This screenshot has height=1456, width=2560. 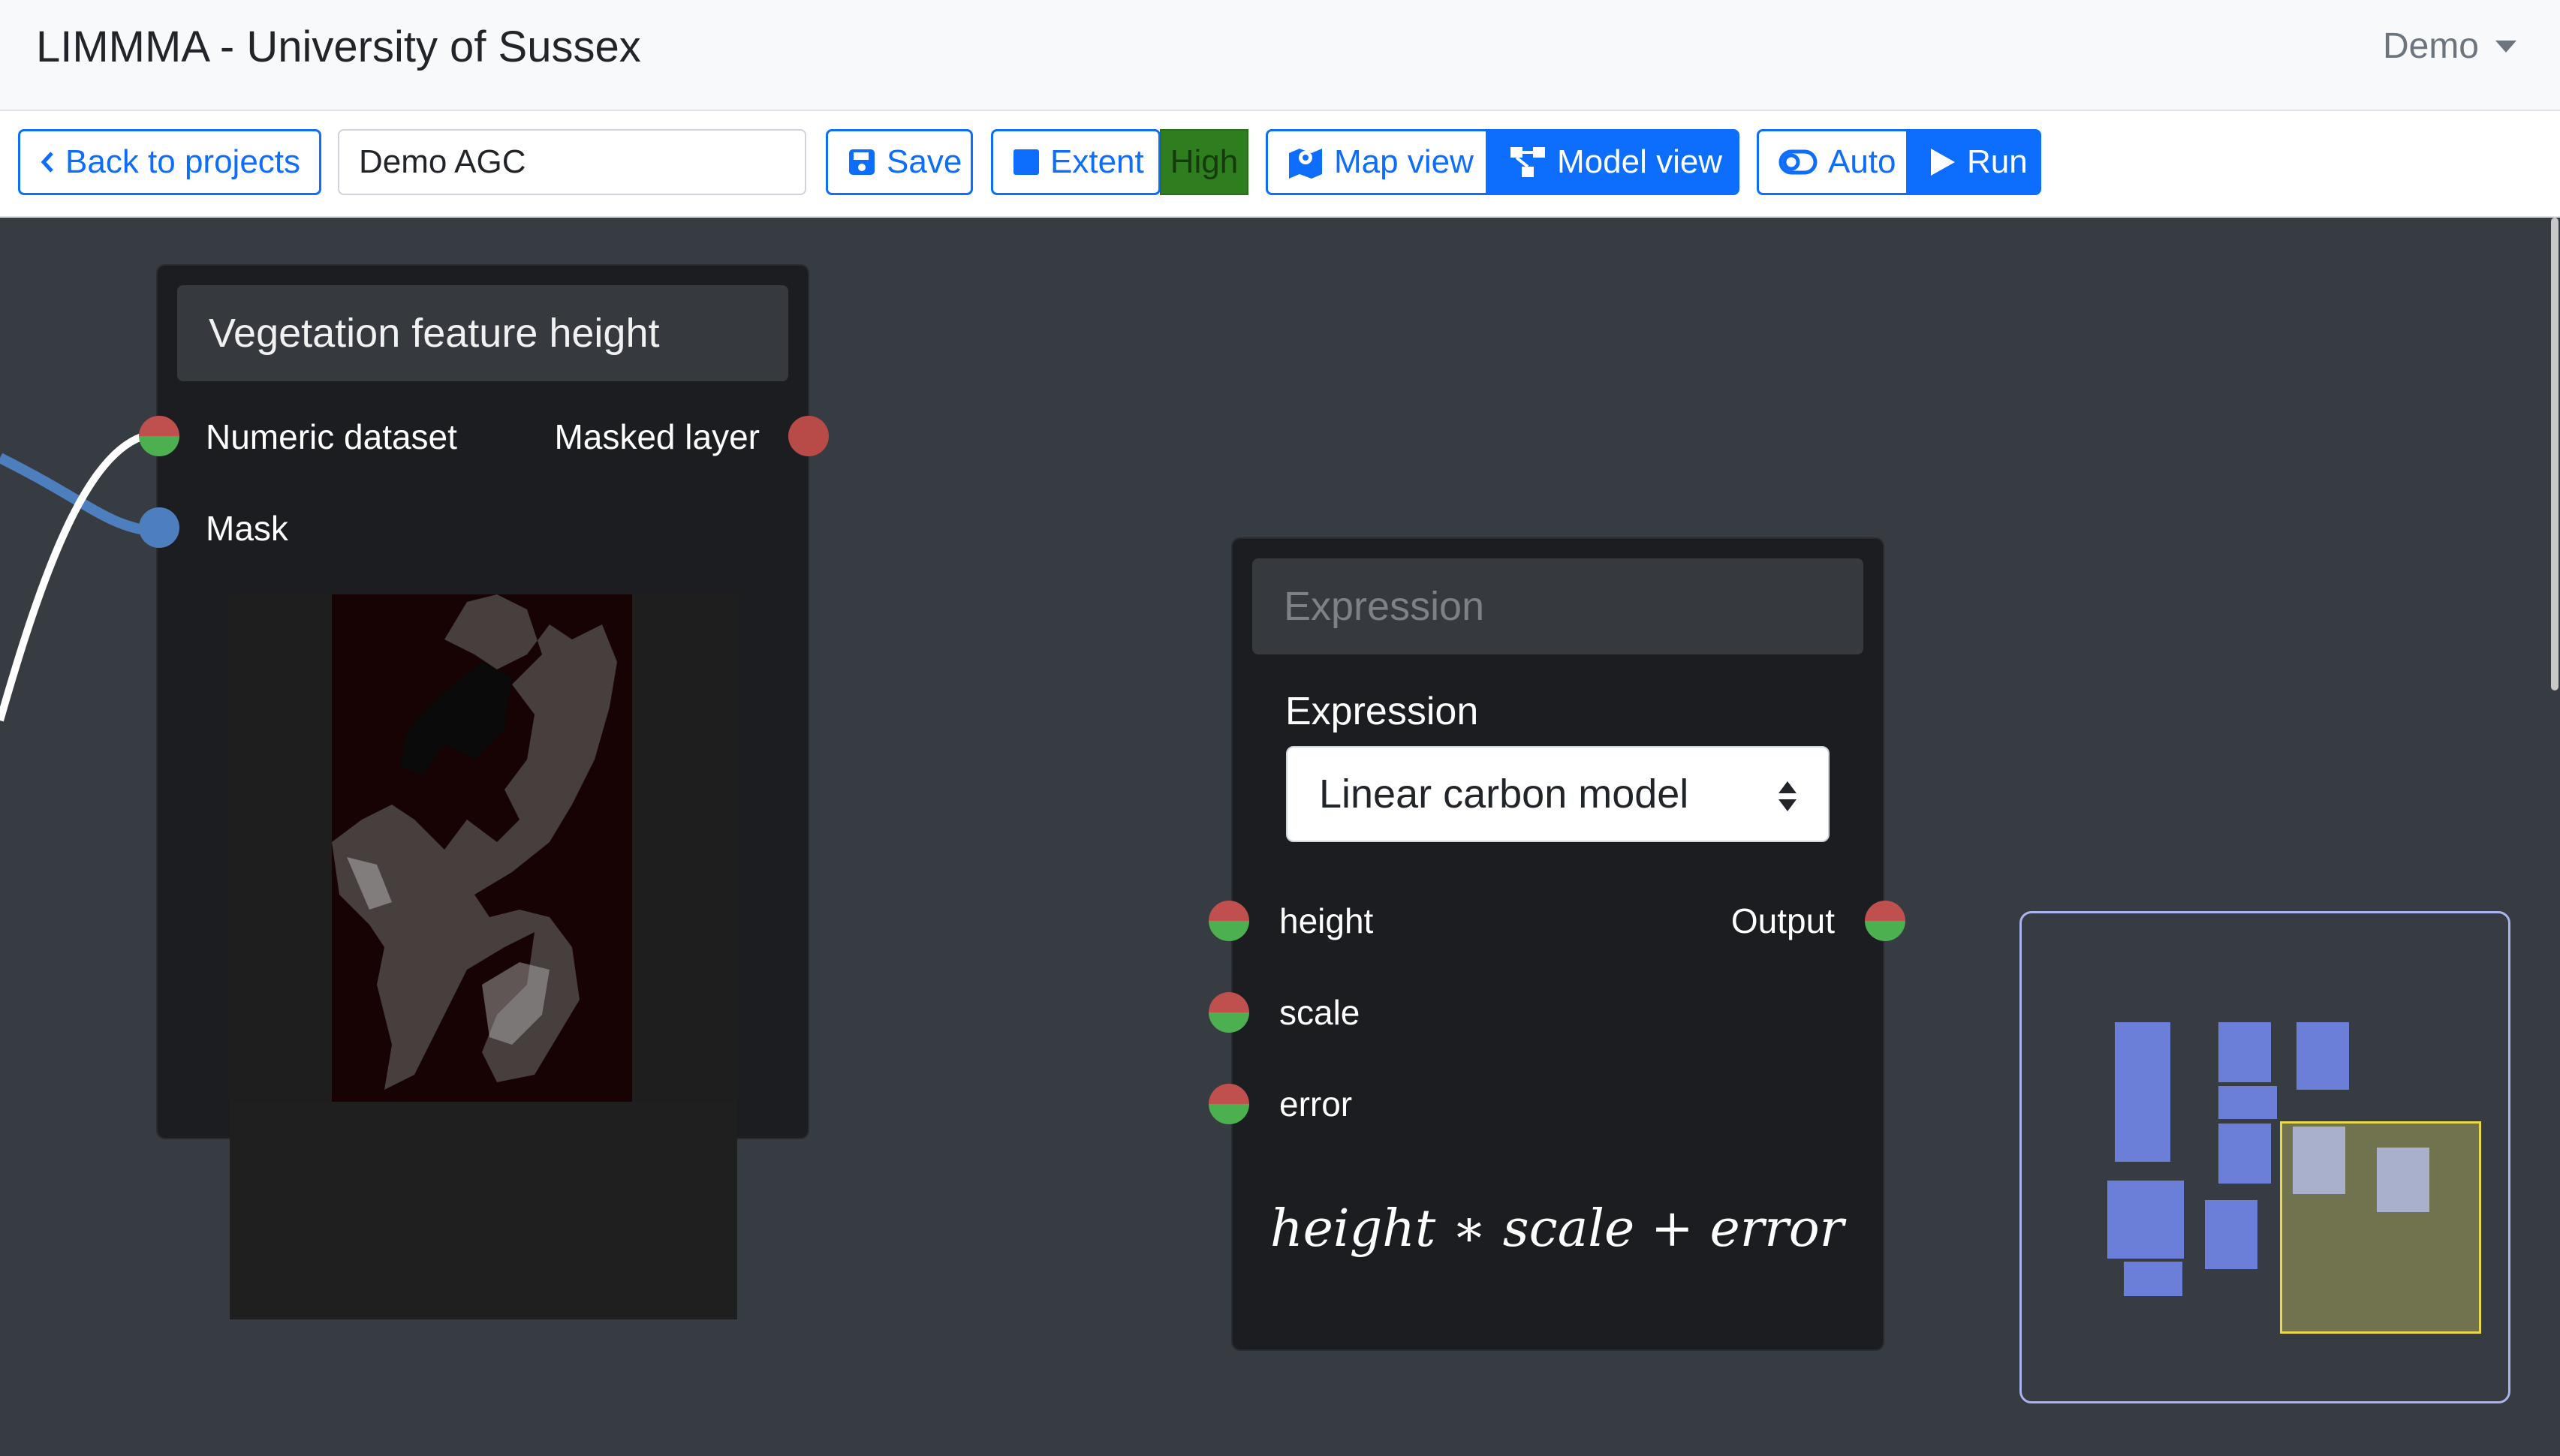 I want to click on extent-button-label: Extent, so click(x=1097, y=161).